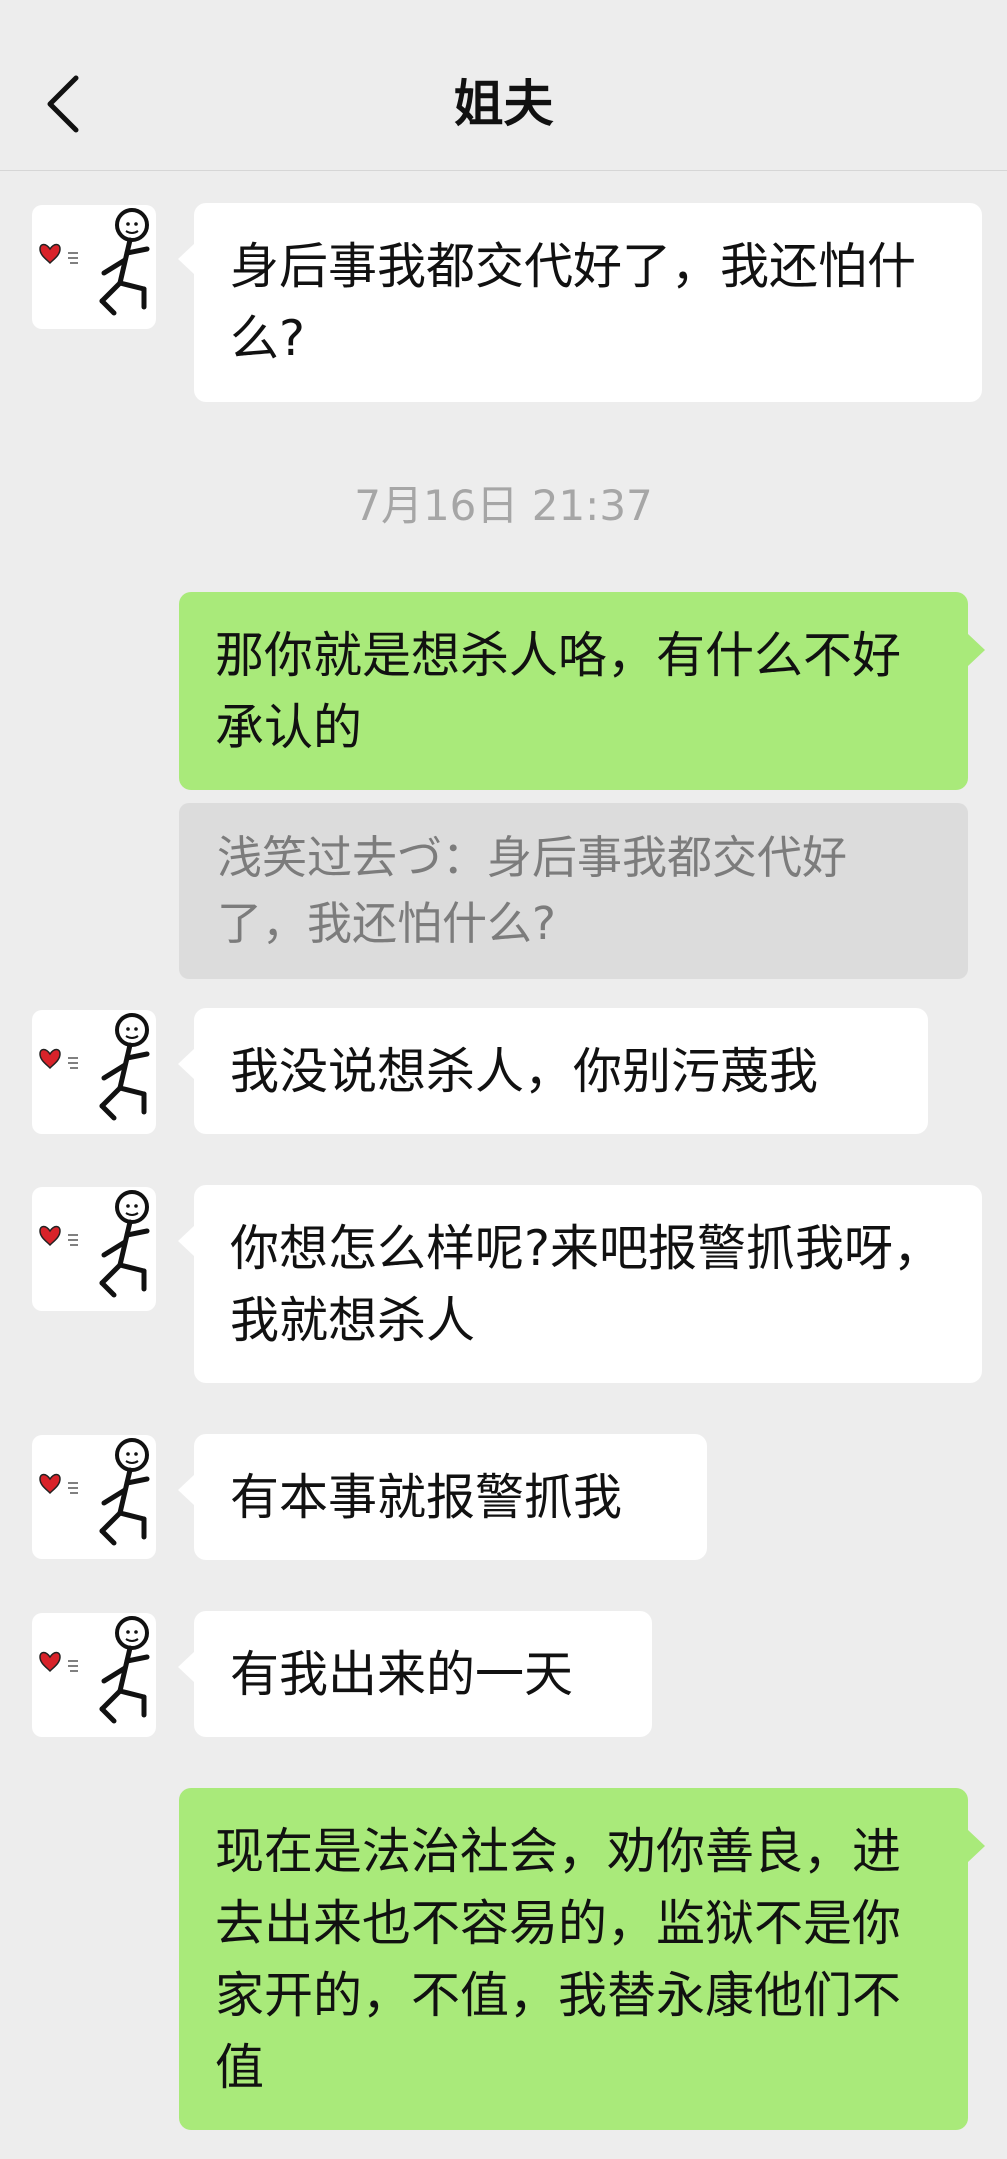  What do you see at coordinates (580, 1284) in the screenshot?
I see `message-bubble-incoming: 你想怎么样呢?来吧报警抓我呀，我就想杀人` at bounding box center [580, 1284].